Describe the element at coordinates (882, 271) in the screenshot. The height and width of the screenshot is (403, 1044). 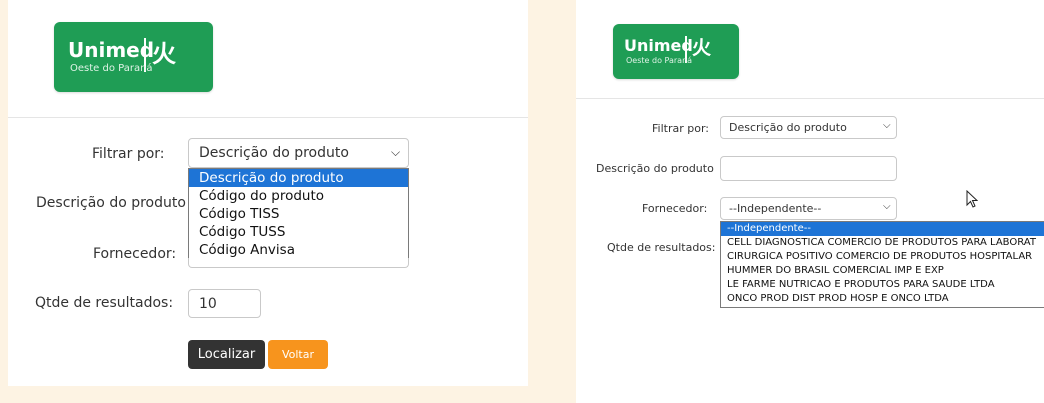
I see `dropdown-option: HUMMER DO BRASIL COMERCIAL IMP E EXP` at that location.